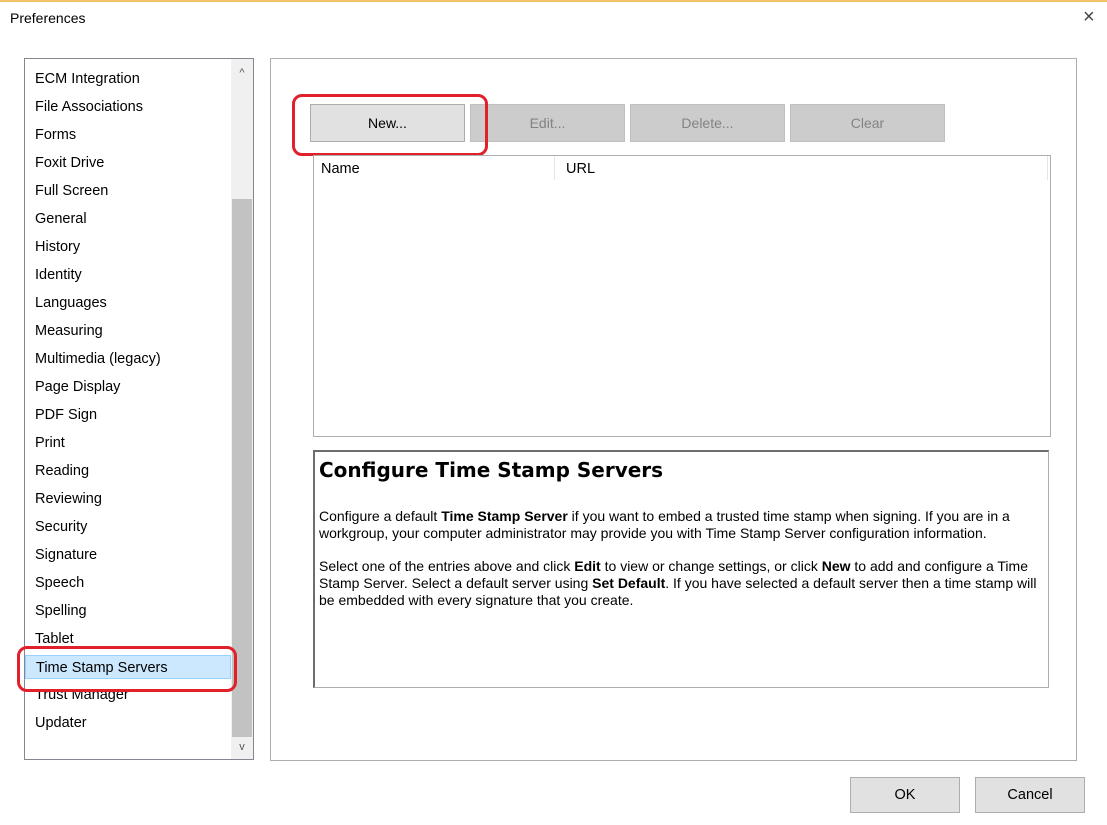 The height and width of the screenshot is (825, 1107). I want to click on scroll-up-icon: ^, so click(242, 73).